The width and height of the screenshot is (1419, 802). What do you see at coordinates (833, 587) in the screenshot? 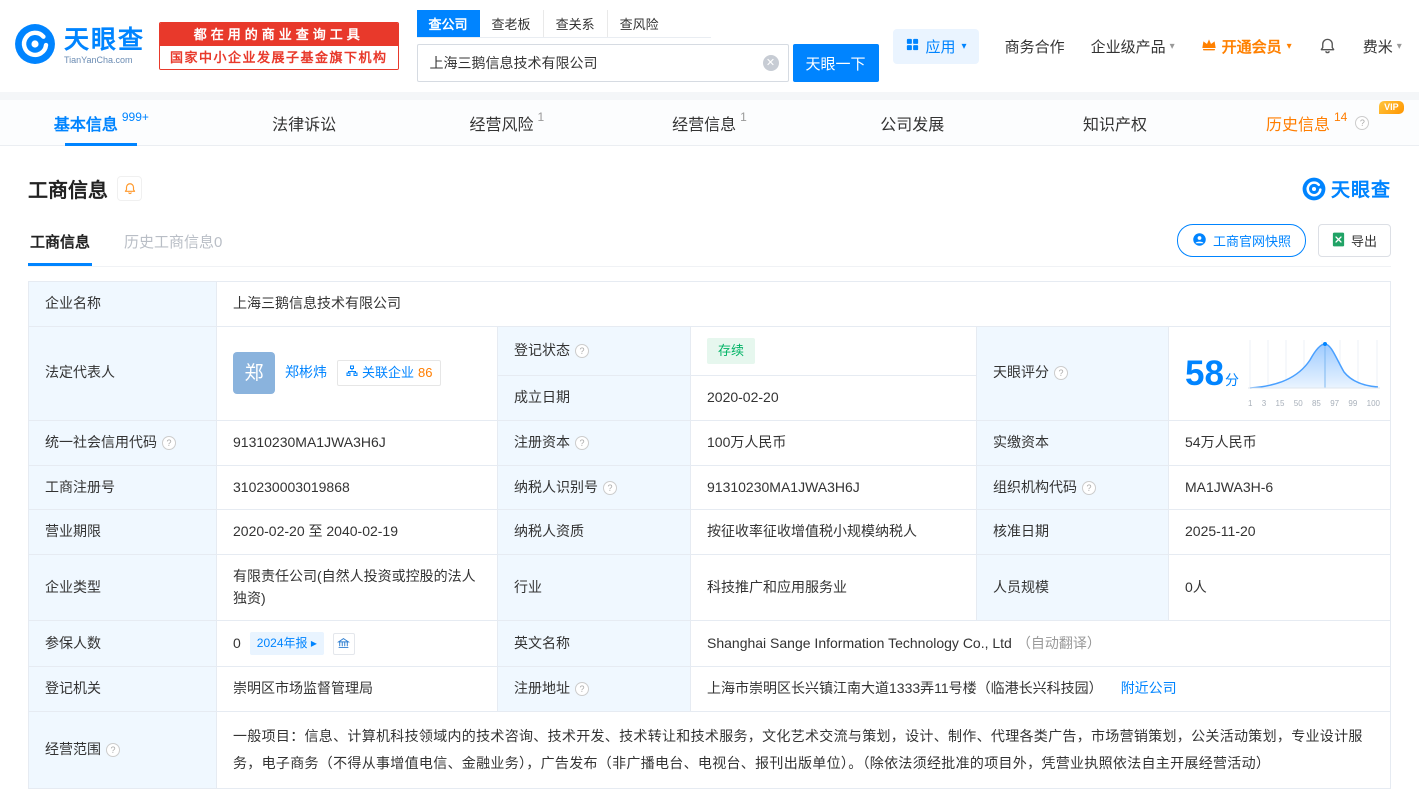
I see `industry-value: 科技推广和应用服务业` at bounding box center [833, 587].